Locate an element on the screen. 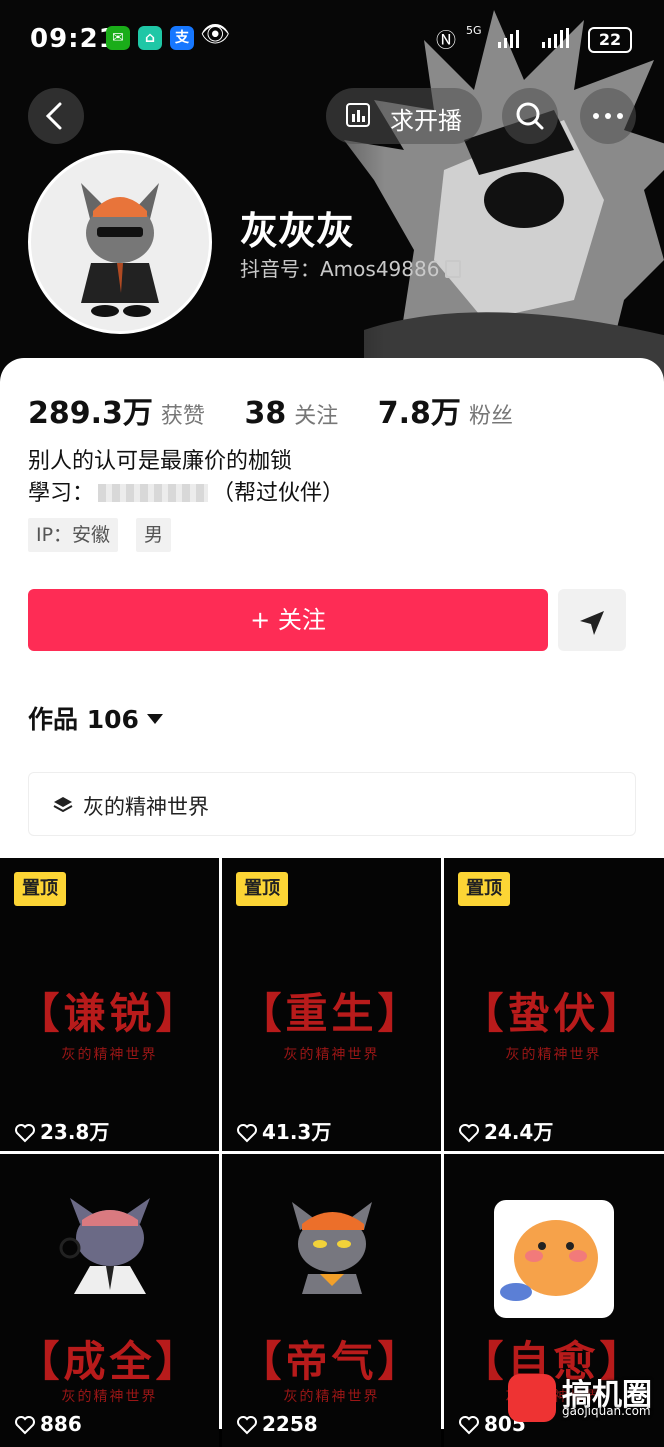  video-likes: 2258 is located at coordinates (277, 1424).